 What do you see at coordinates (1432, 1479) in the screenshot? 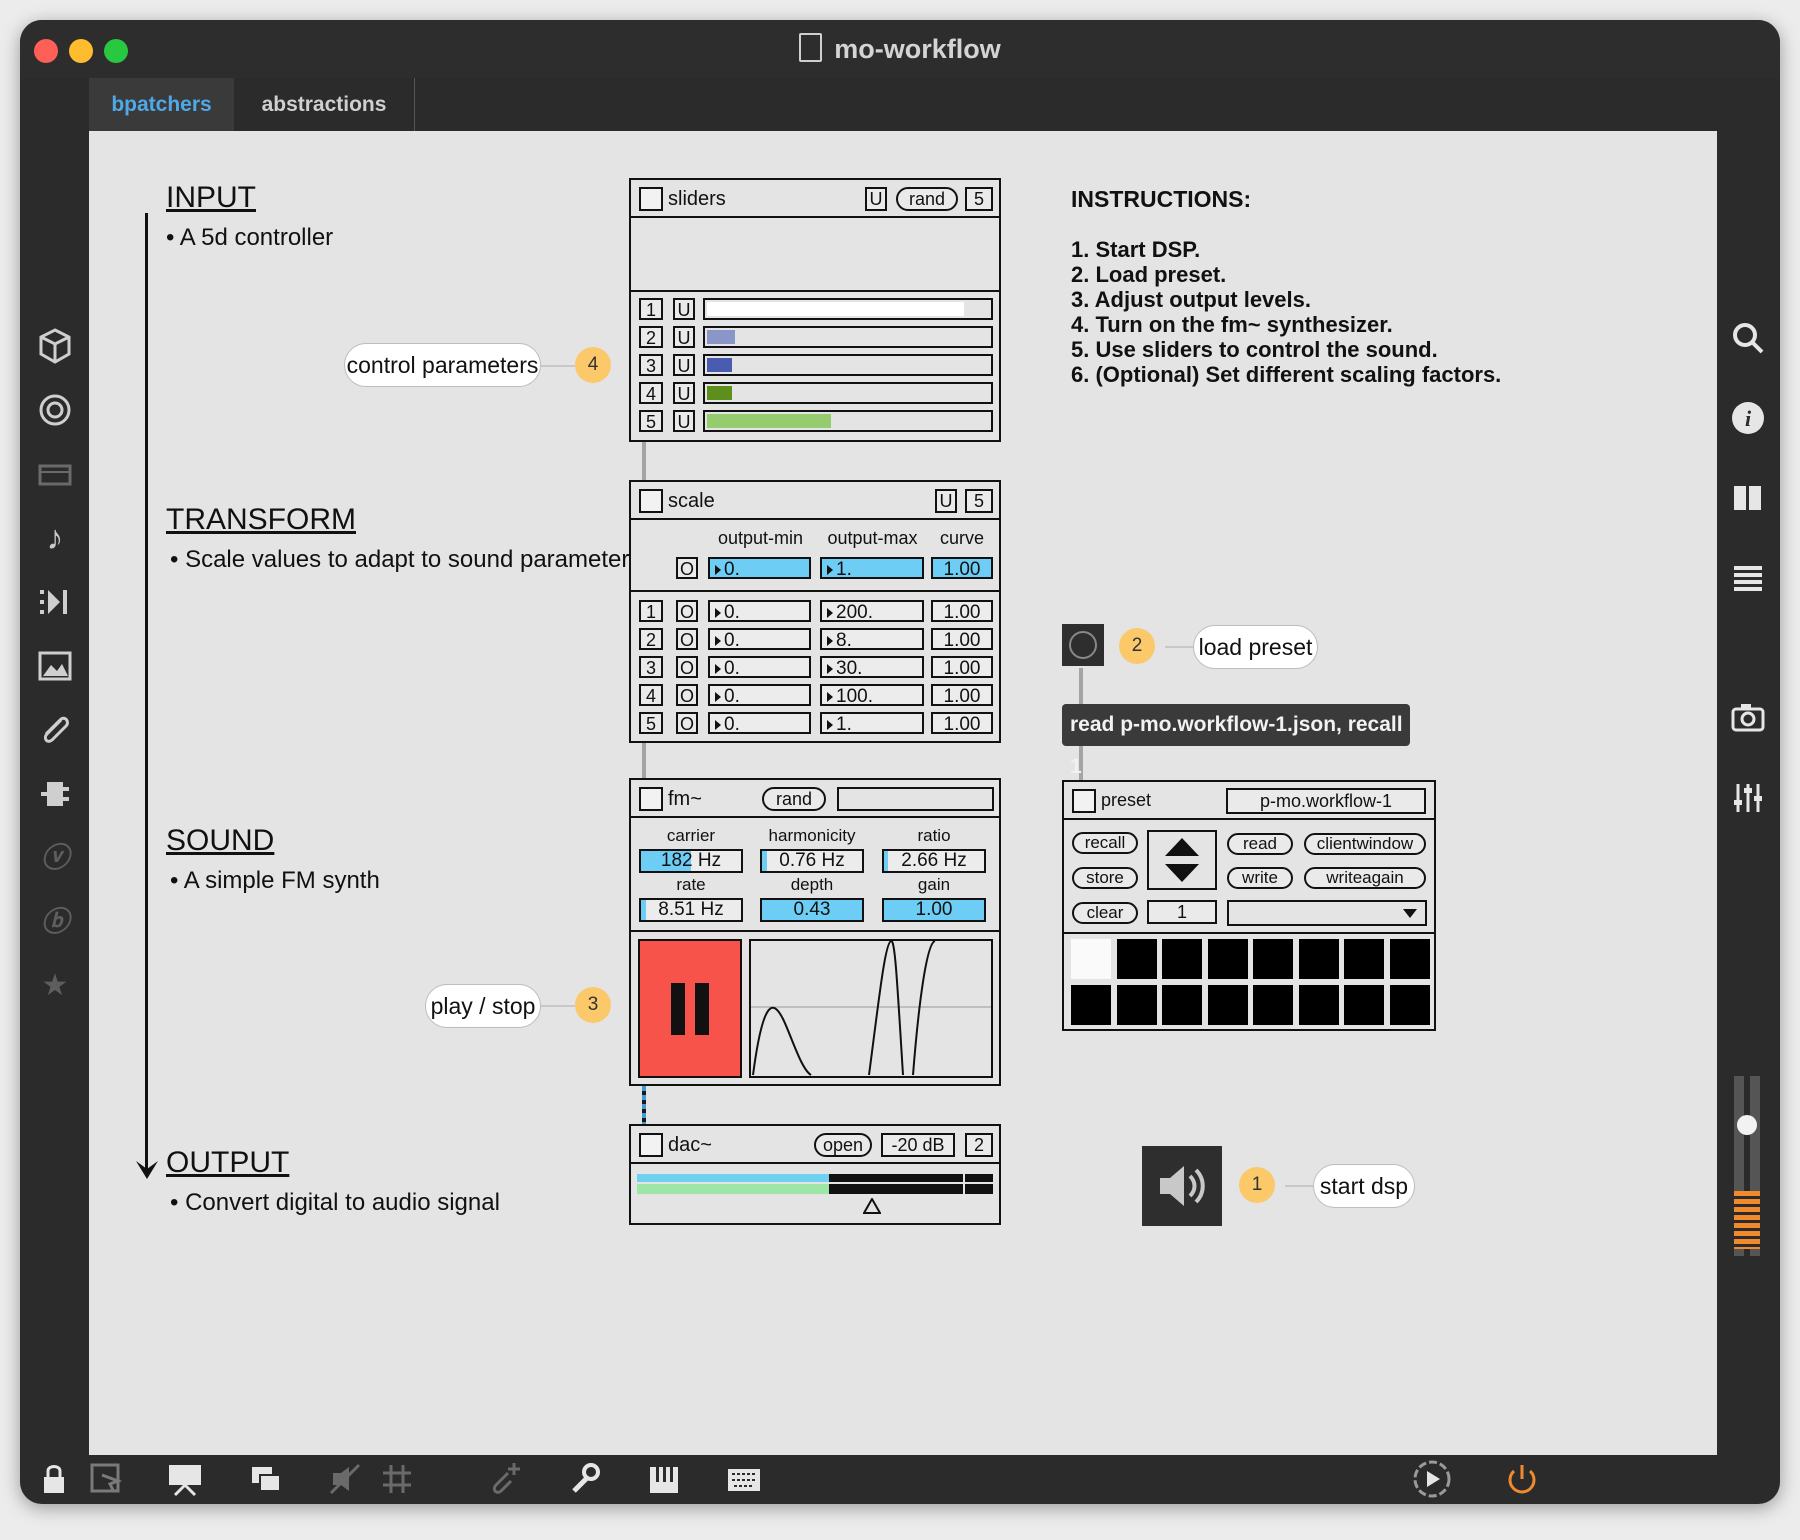
I see `transport-icon` at bounding box center [1432, 1479].